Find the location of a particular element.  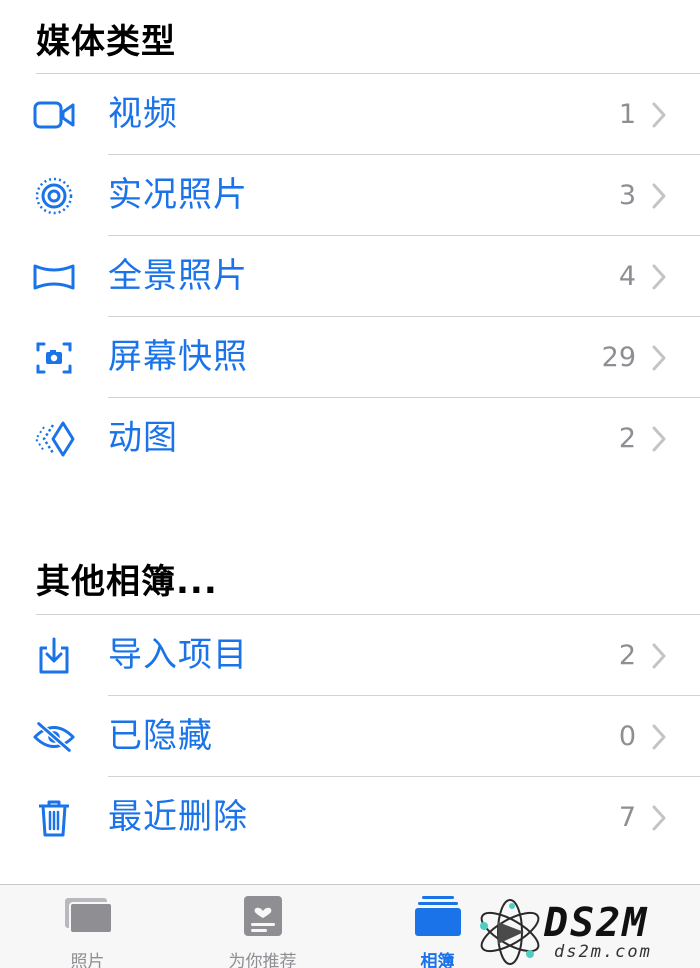

media-types-heading: 媒体类型 is located at coordinates (106, 42).